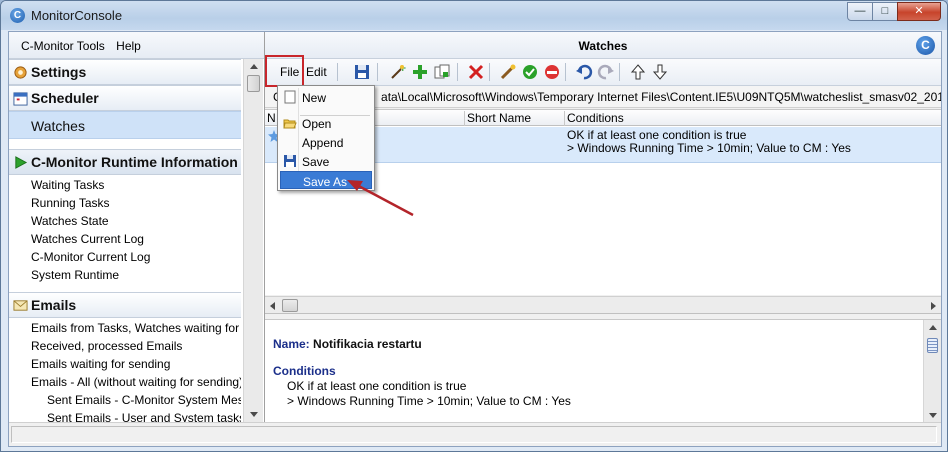 Image resolution: width=948 pixels, height=452 pixels. I want to click on maximize-button: □, so click(885, 11).